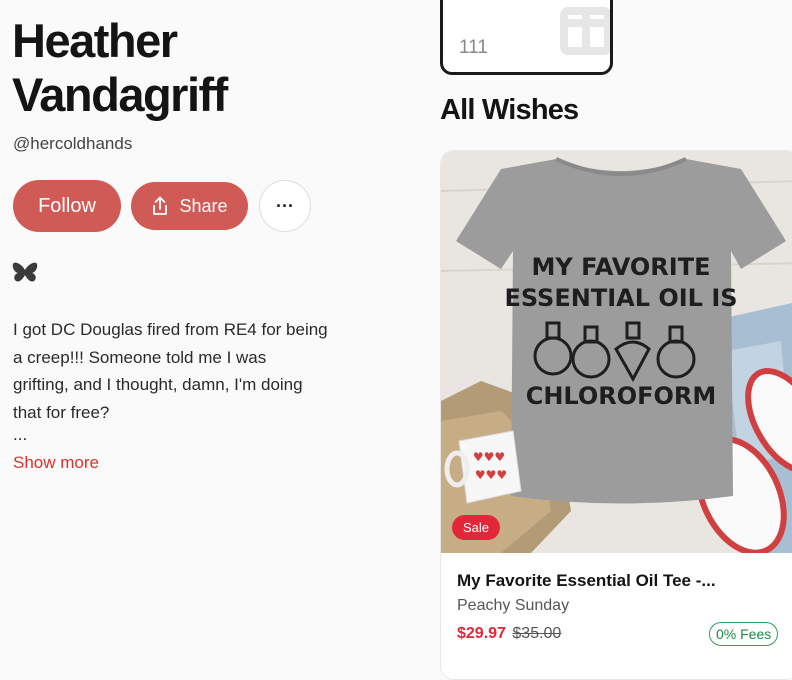 The height and width of the screenshot is (680, 792). Describe the element at coordinates (585, 31) in the screenshot. I see `gift-icon` at that location.